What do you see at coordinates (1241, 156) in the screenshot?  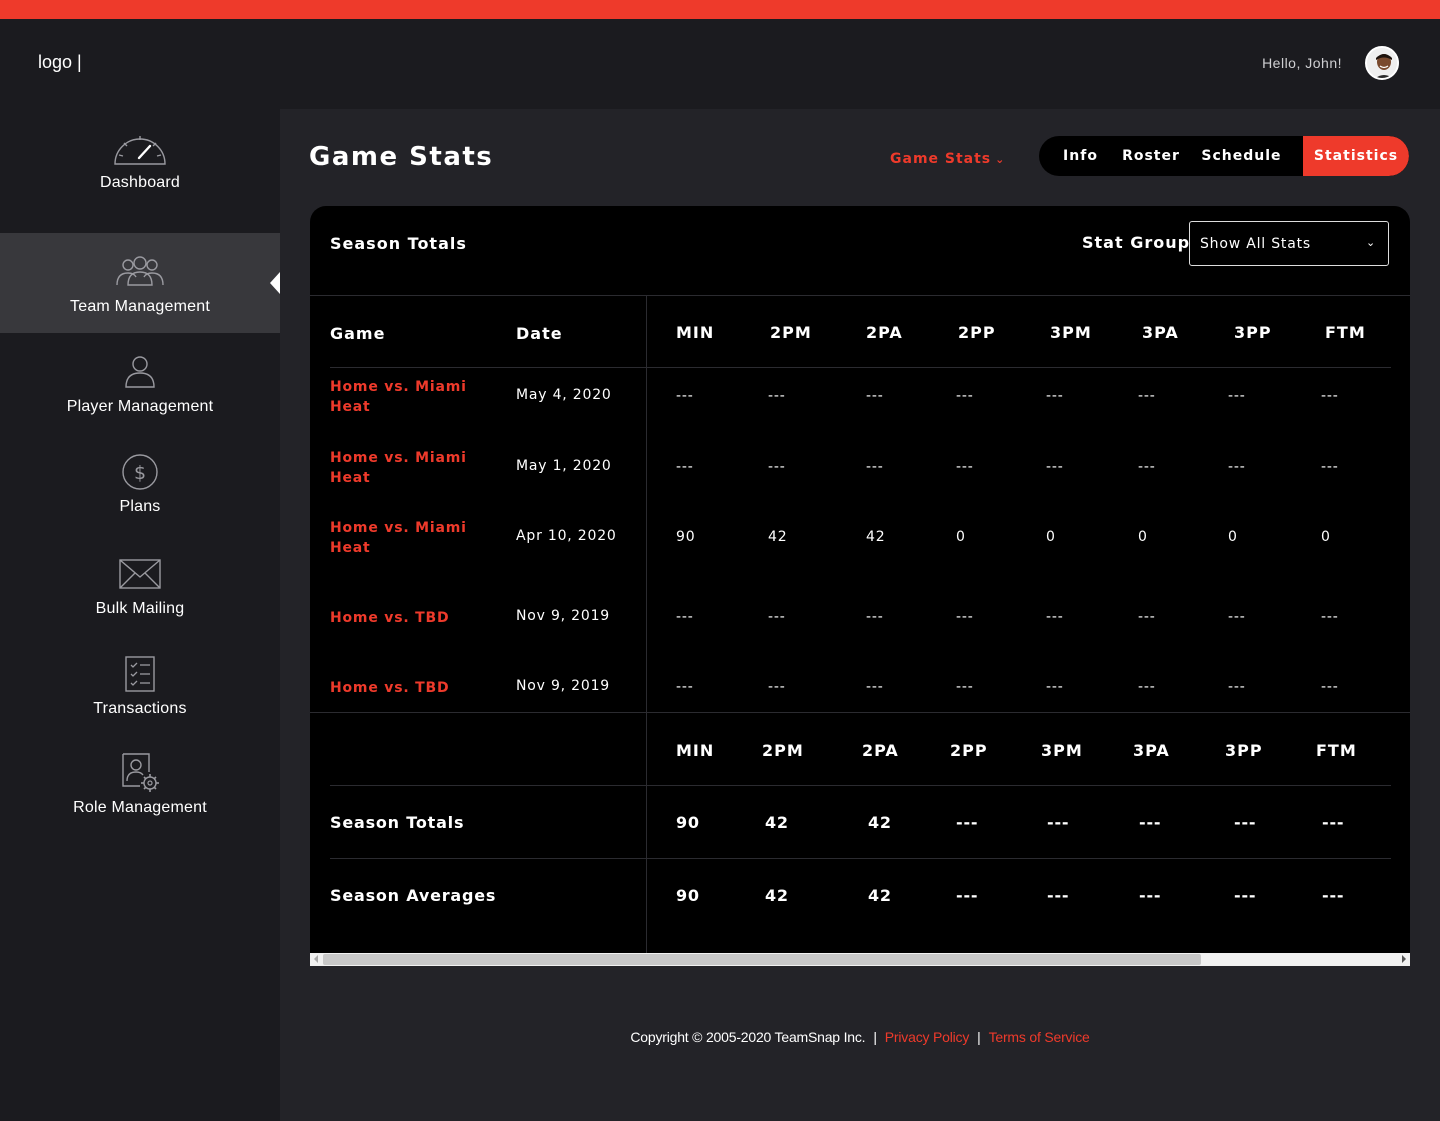 I see `tab-schedule: Schedule` at bounding box center [1241, 156].